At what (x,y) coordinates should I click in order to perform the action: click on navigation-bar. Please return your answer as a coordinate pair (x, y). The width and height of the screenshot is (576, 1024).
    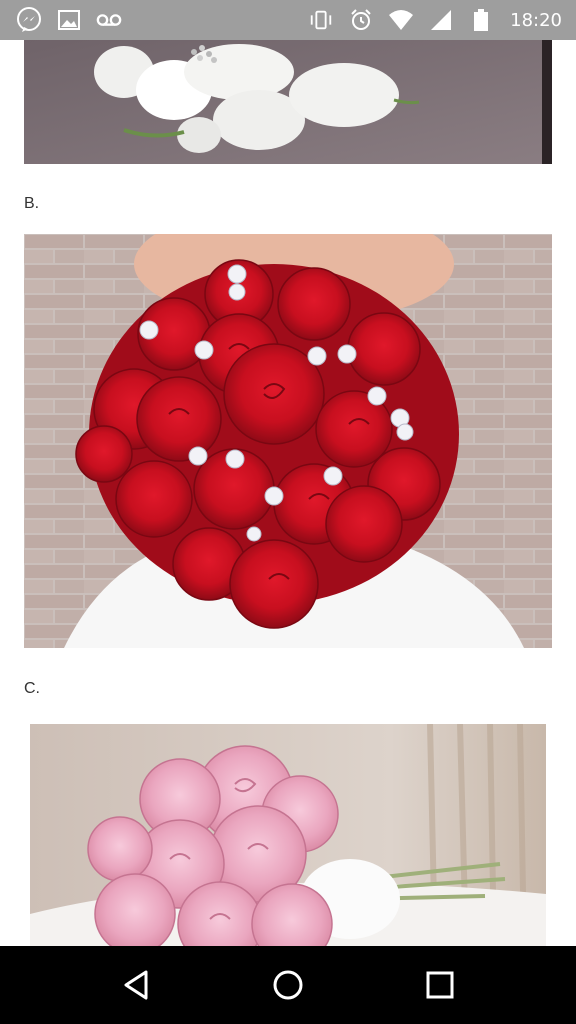
    Looking at the image, I should click on (288, 985).